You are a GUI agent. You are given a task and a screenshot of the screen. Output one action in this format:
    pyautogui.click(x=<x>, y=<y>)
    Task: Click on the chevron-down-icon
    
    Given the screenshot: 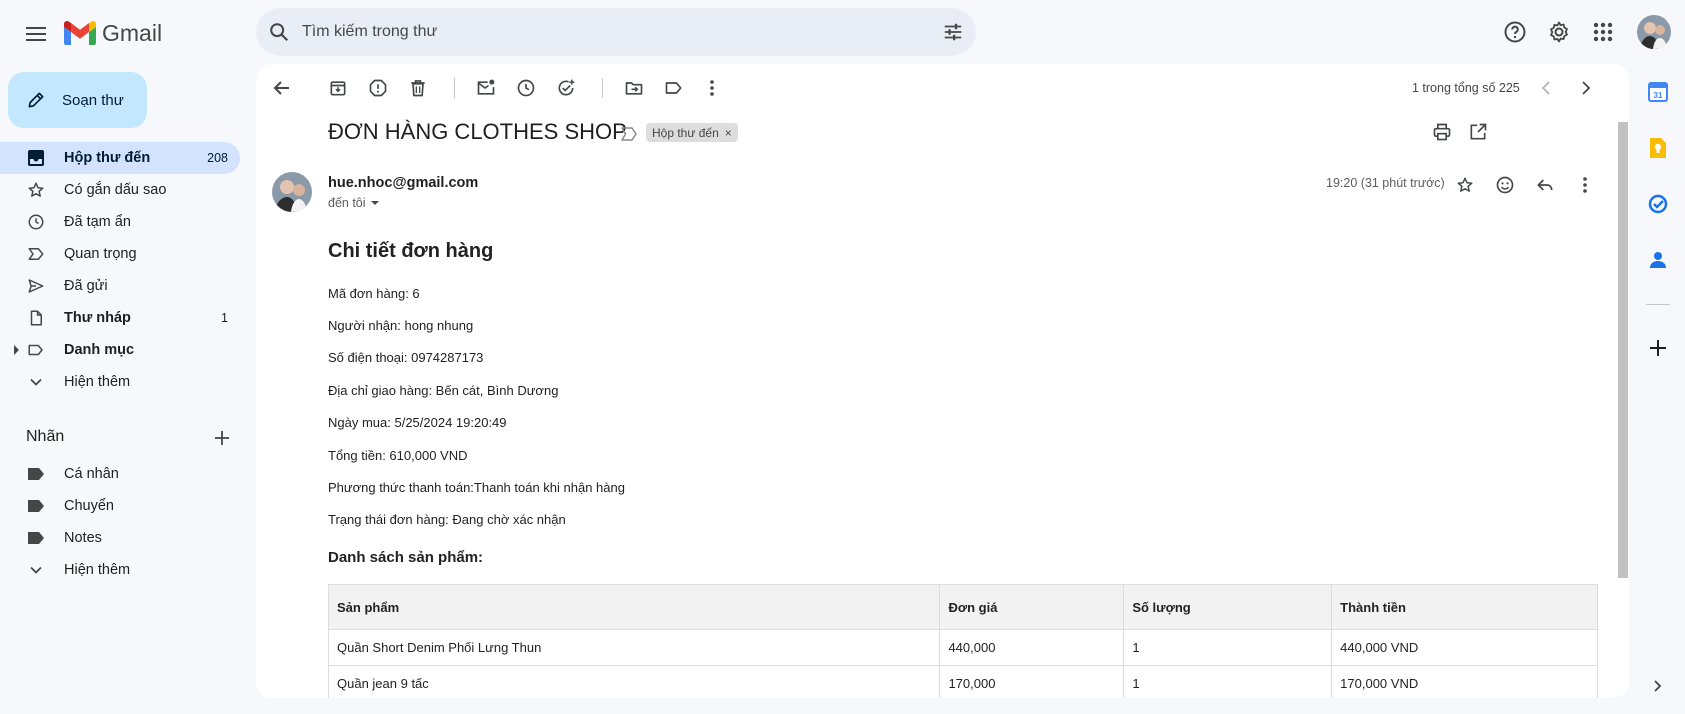 What is the action you would take?
    pyautogui.click(x=36, y=382)
    